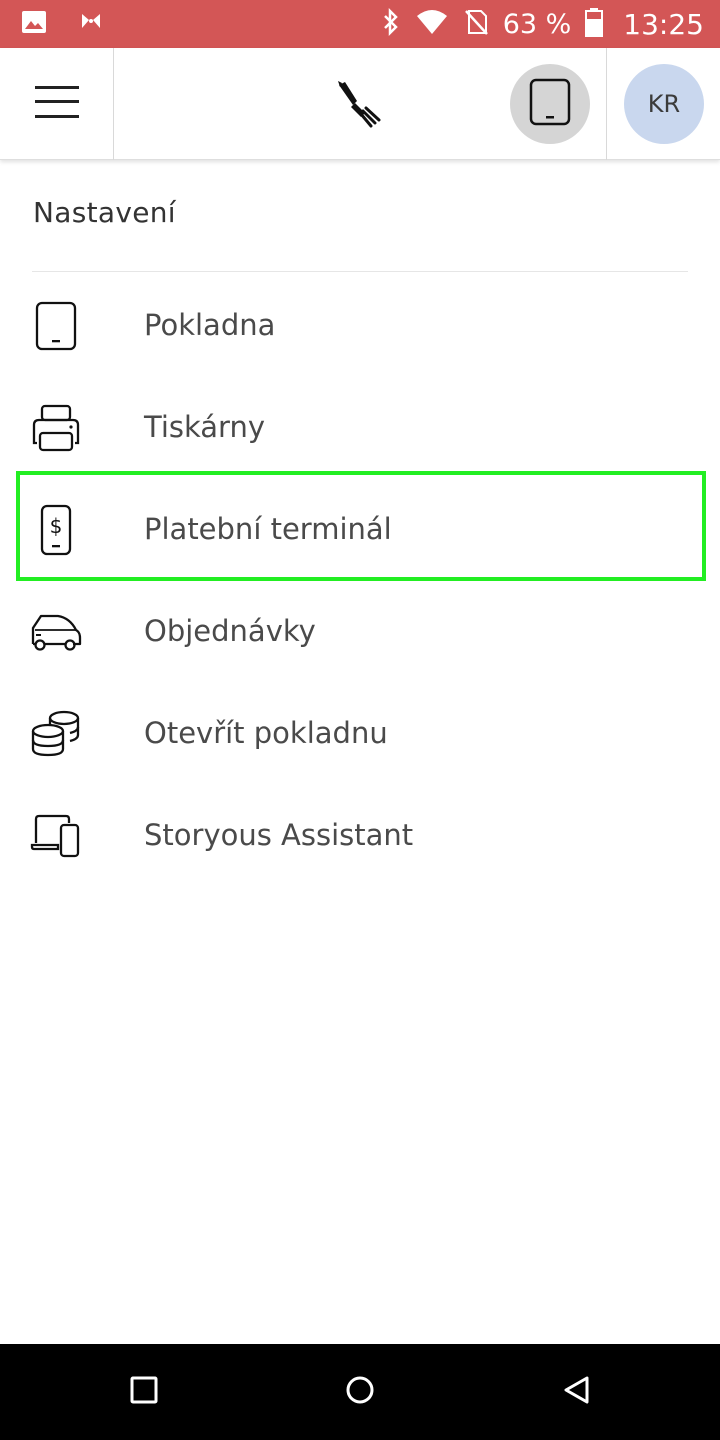  Describe the element at coordinates (360, 427) in the screenshot. I see `menu-item-tiskarny: Tiskárny` at that location.